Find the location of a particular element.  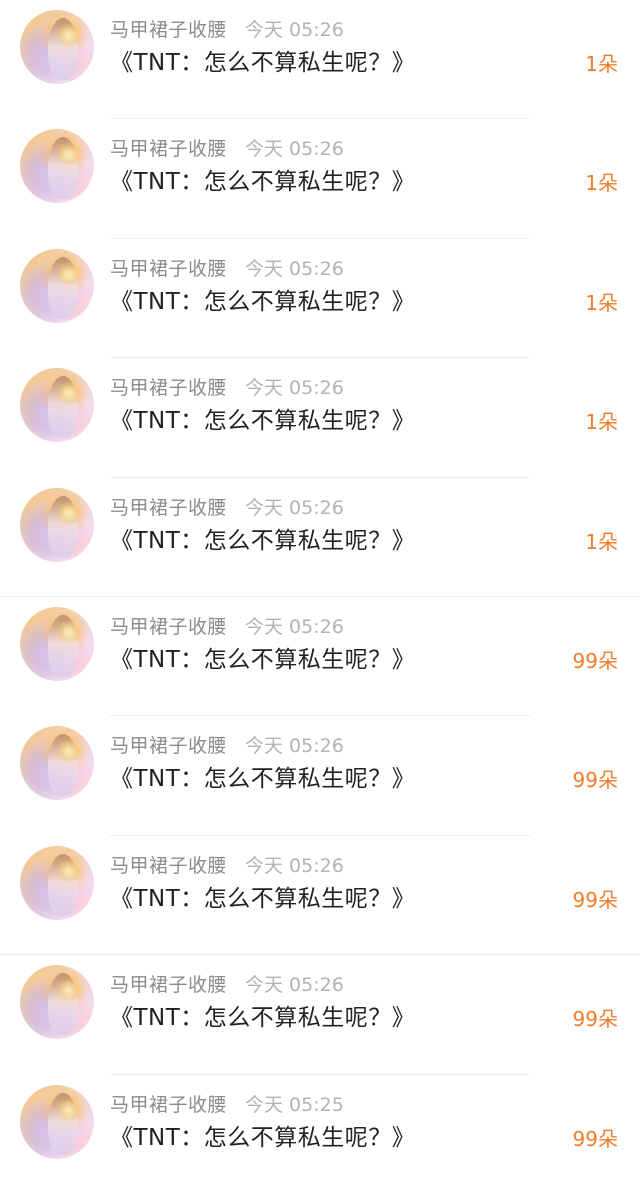

list-item: 马甲裙子收腰 今天 05:25 《TNT：怎么不算私生呢？》 99朵 is located at coordinates (320, 1134).